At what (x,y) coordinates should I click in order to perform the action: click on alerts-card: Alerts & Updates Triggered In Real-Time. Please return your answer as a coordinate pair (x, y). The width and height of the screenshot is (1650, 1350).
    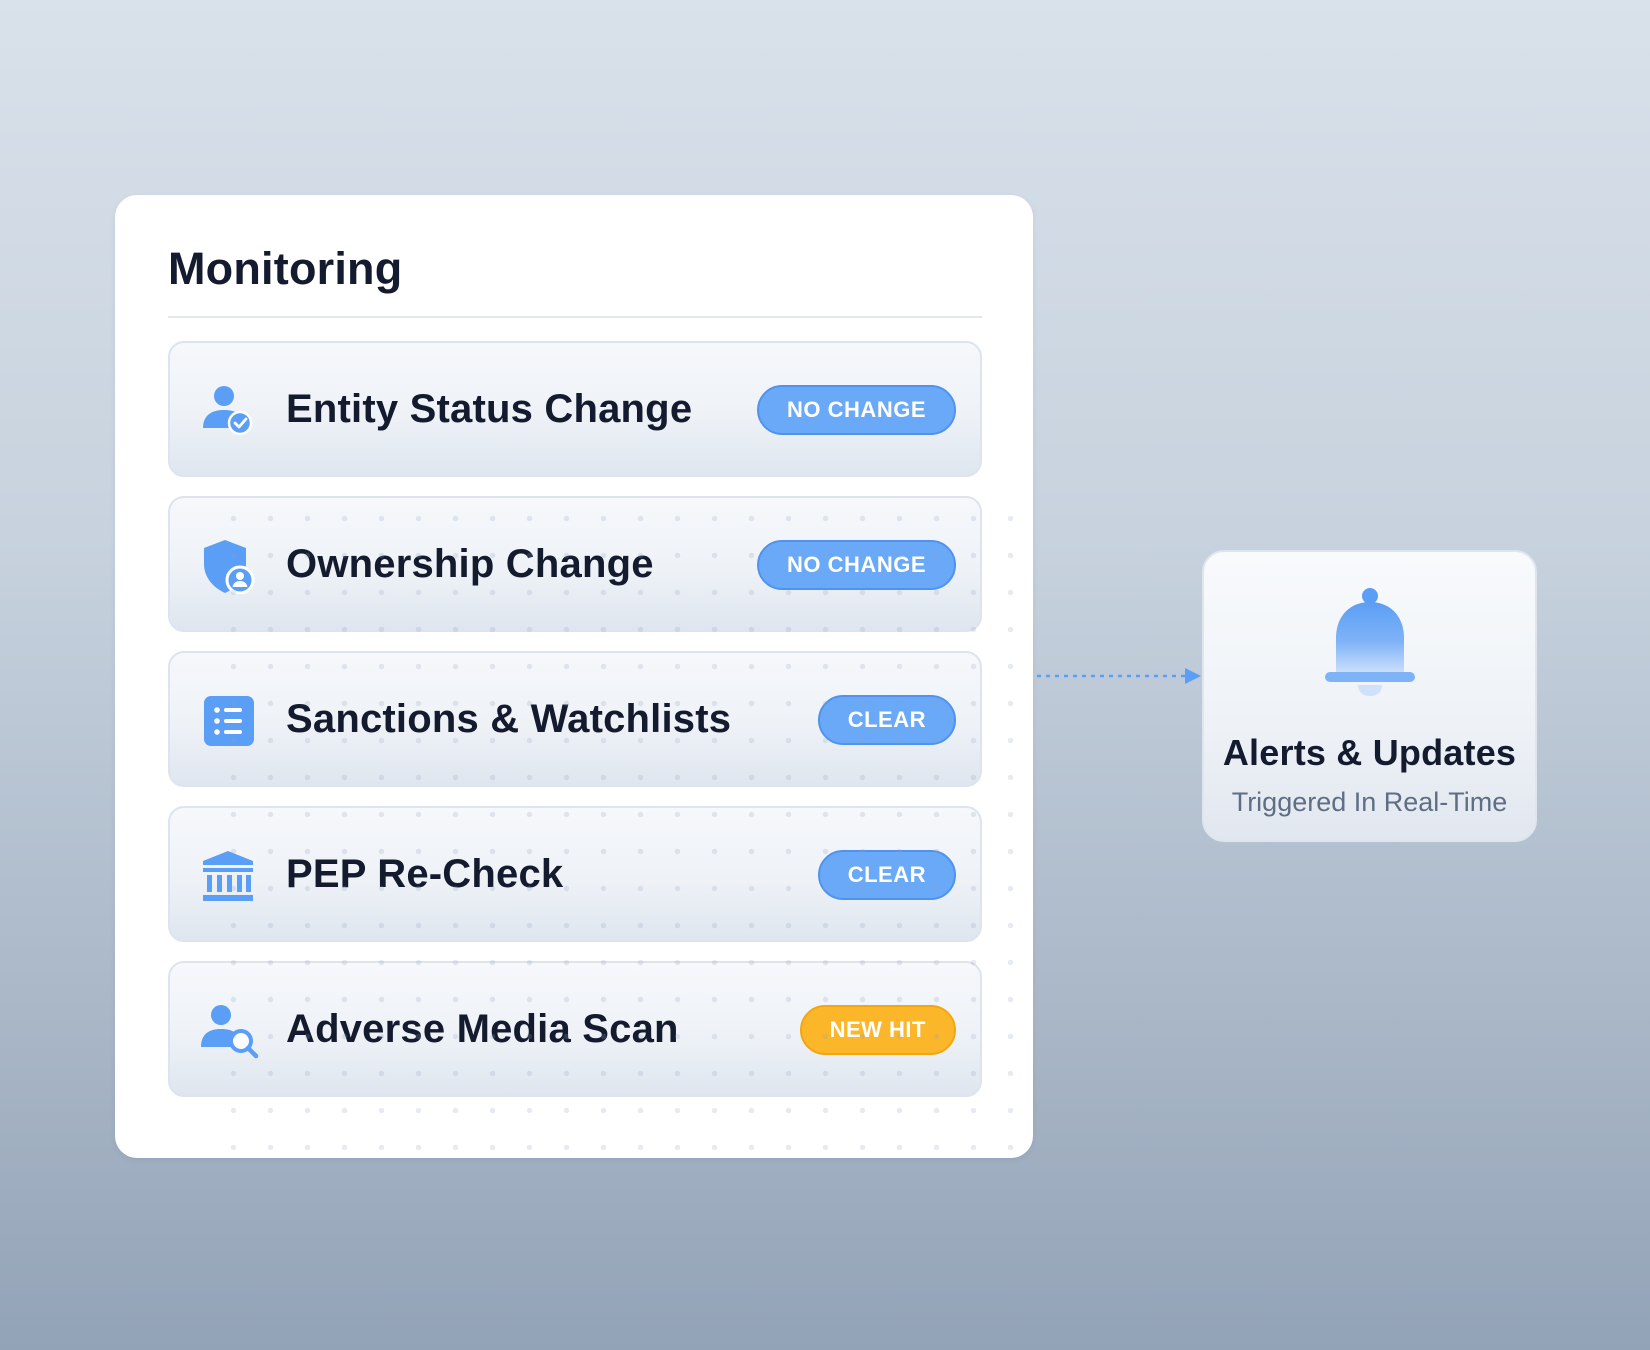
    Looking at the image, I should click on (1369, 696).